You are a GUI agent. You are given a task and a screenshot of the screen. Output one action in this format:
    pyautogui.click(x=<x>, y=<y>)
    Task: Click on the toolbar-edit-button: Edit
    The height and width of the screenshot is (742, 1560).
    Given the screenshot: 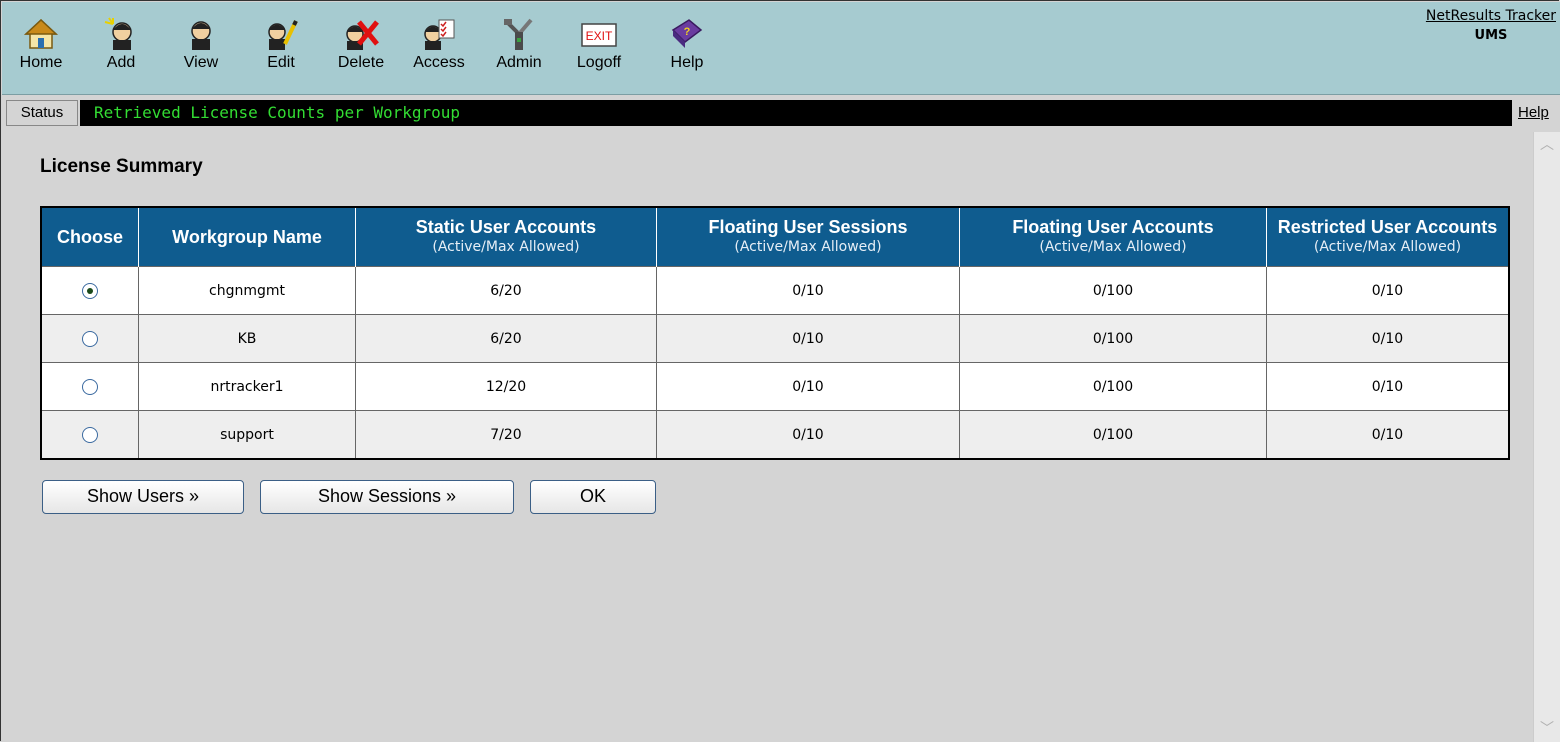 What is the action you would take?
    pyautogui.click(x=281, y=44)
    